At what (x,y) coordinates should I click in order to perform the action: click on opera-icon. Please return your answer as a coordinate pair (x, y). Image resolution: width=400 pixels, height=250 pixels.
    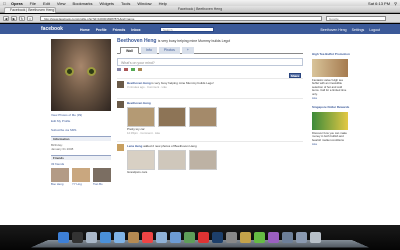
    Looking at the image, I should click on (203, 237).